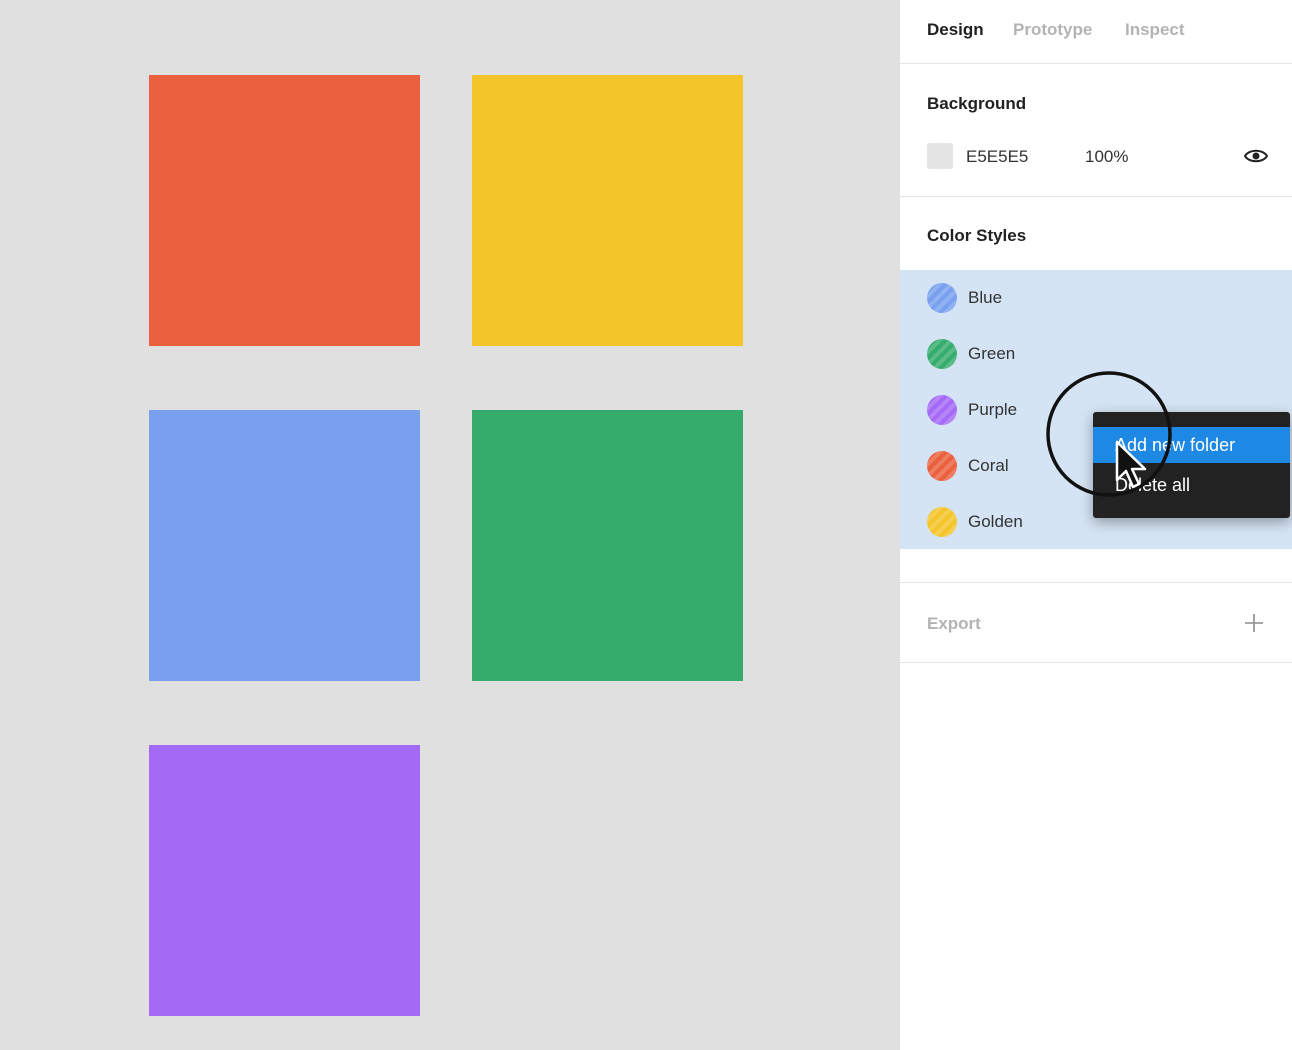  I want to click on color-style-label: Golden, so click(995, 521).